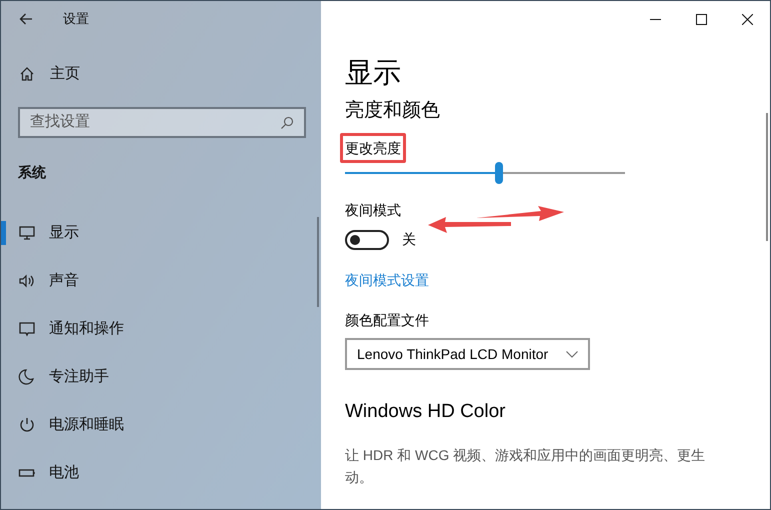 This screenshot has height=510, width=771. Describe the element at coordinates (499, 173) in the screenshot. I see `slider-thumb` at that location.